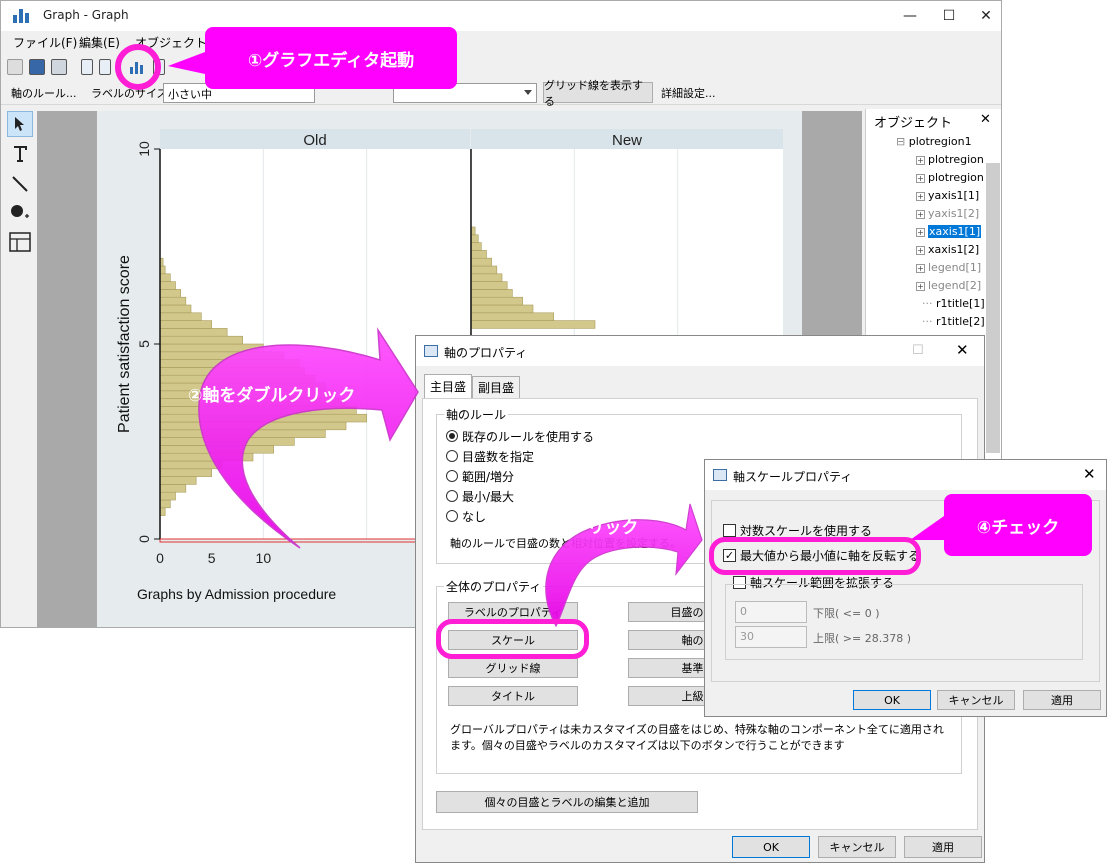  I want to click on callout-4: ④チェック, so click(1018, 525).